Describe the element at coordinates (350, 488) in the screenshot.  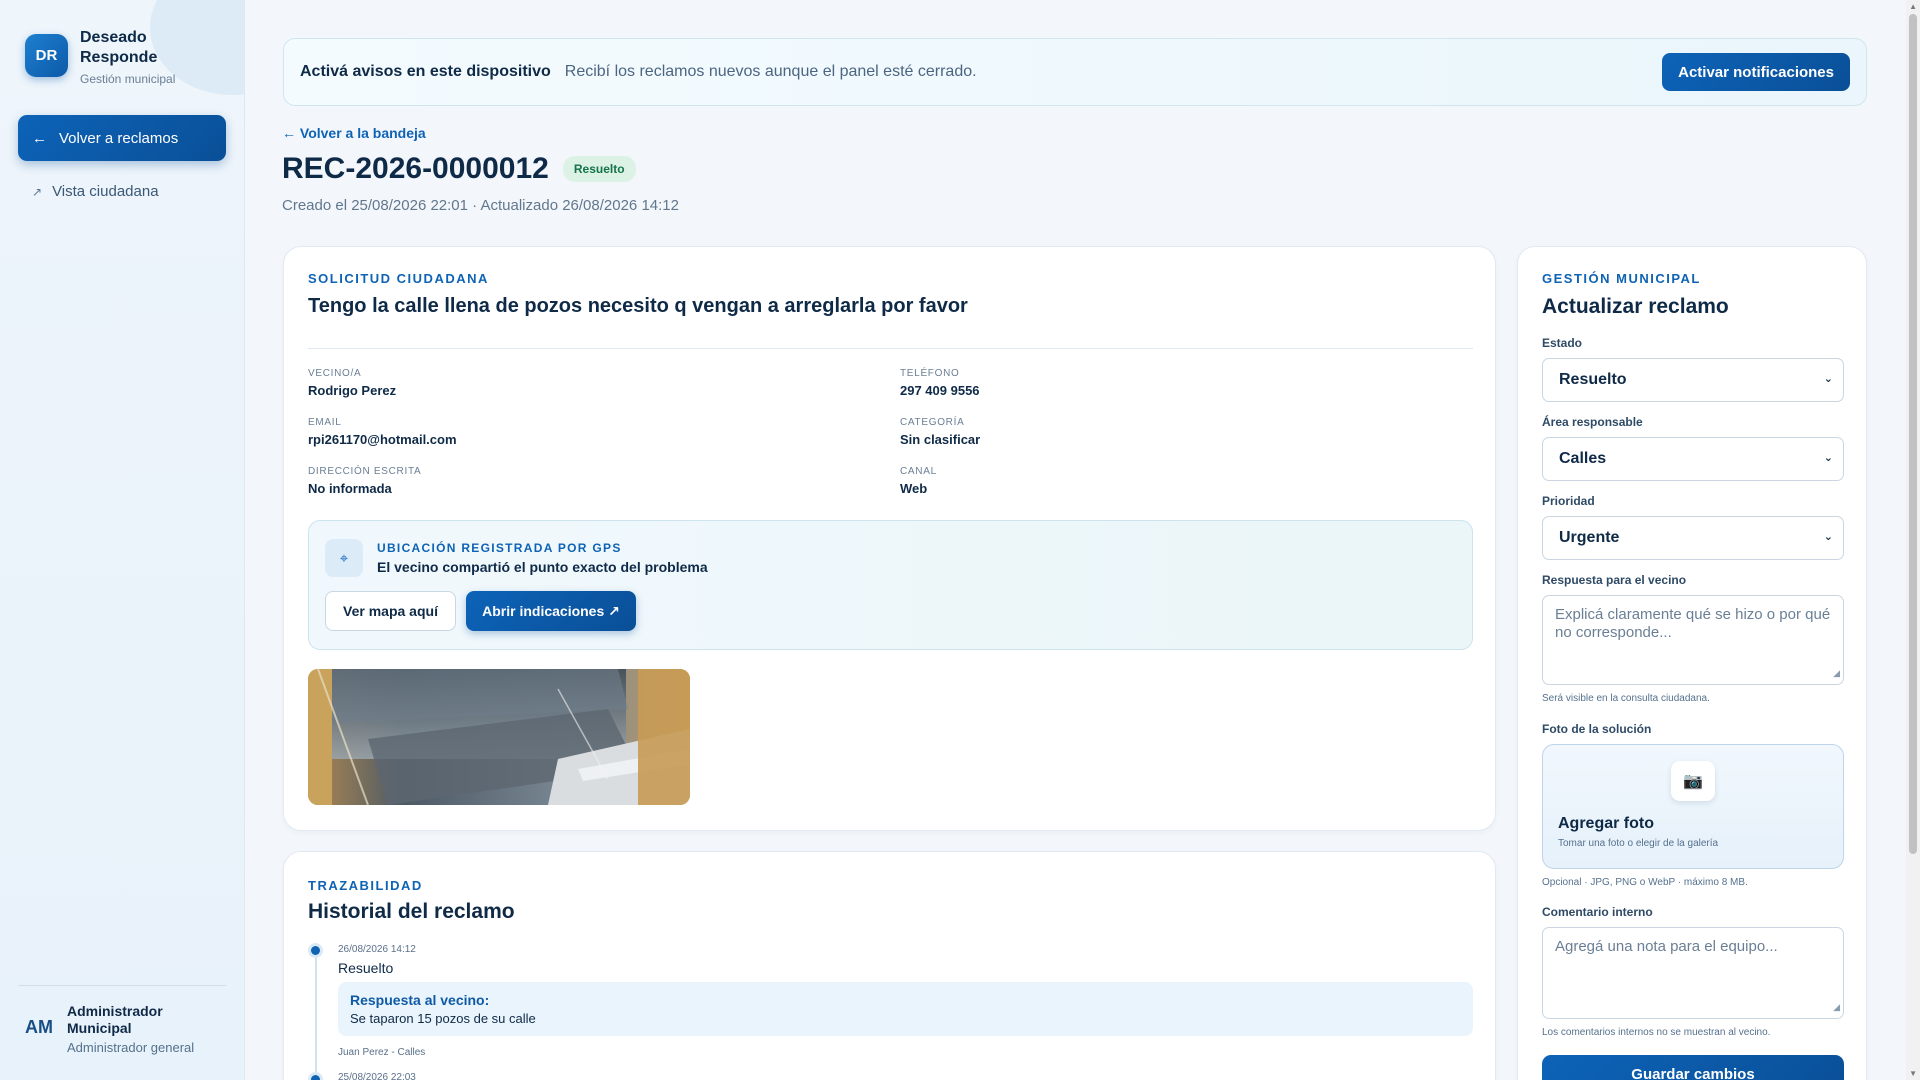
I see `field-value: No informada` at that location.